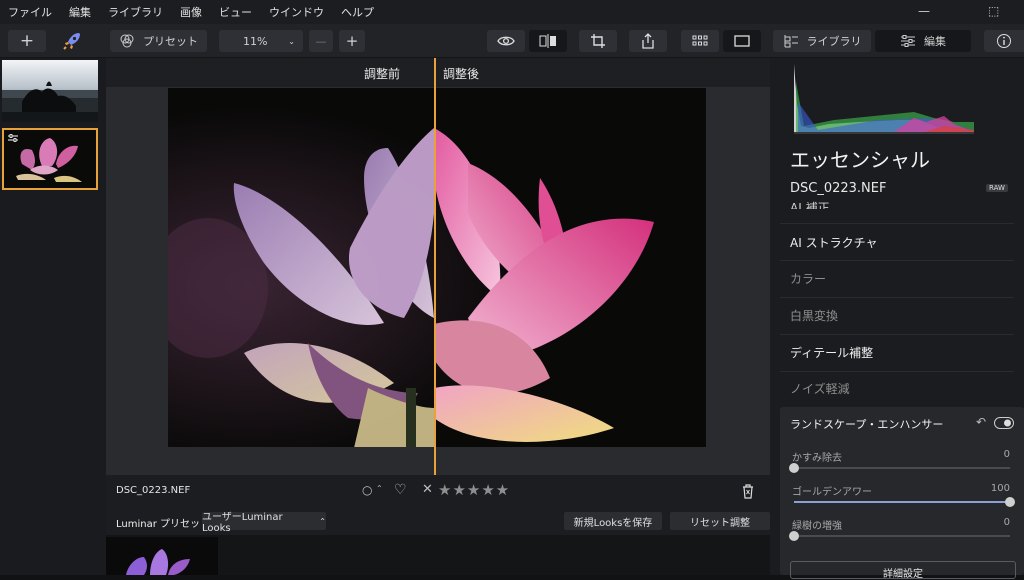 The width and height of the screenshot is (1024, 580). What do you see at coordinates (461, 74) in the screenshot?
I see `after-label: 調整後` at bounding box center [461, 74].